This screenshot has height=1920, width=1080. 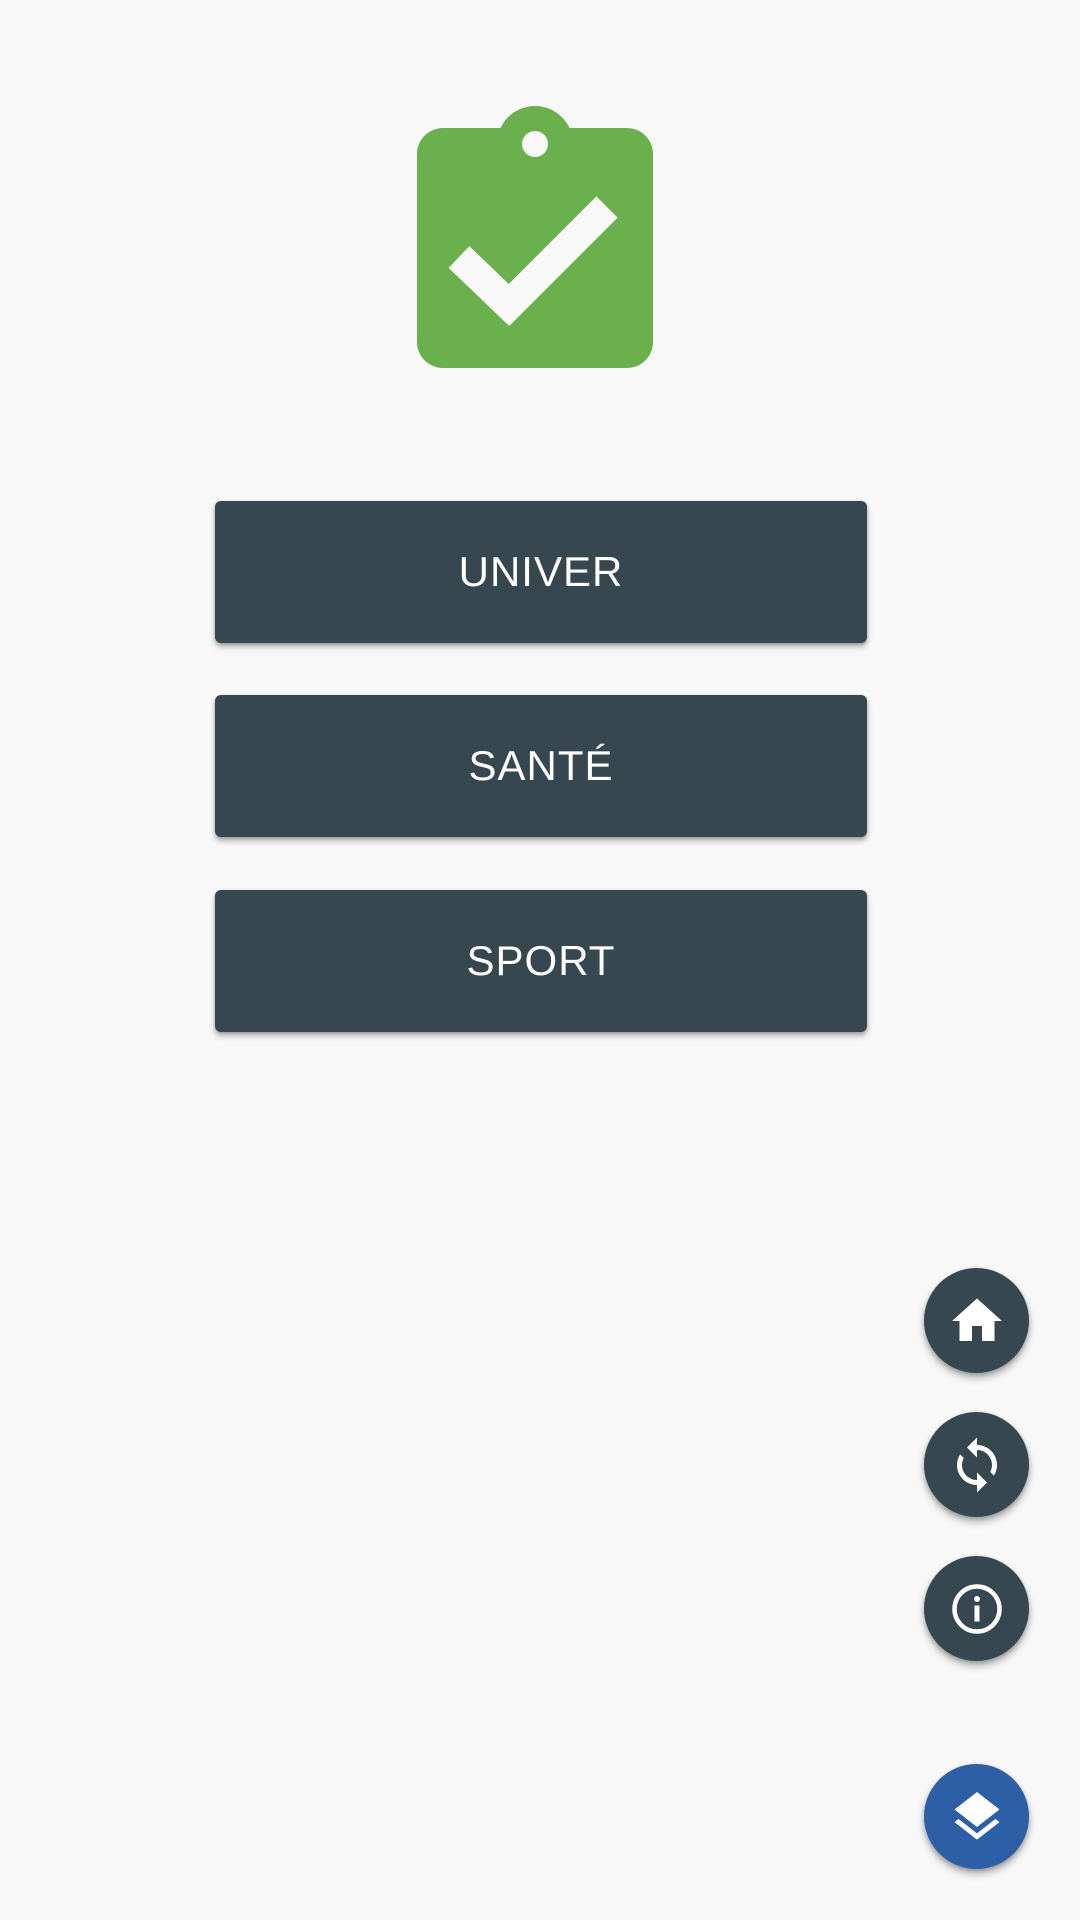 I want to click on info-icon, so click(x=976, y=1608).